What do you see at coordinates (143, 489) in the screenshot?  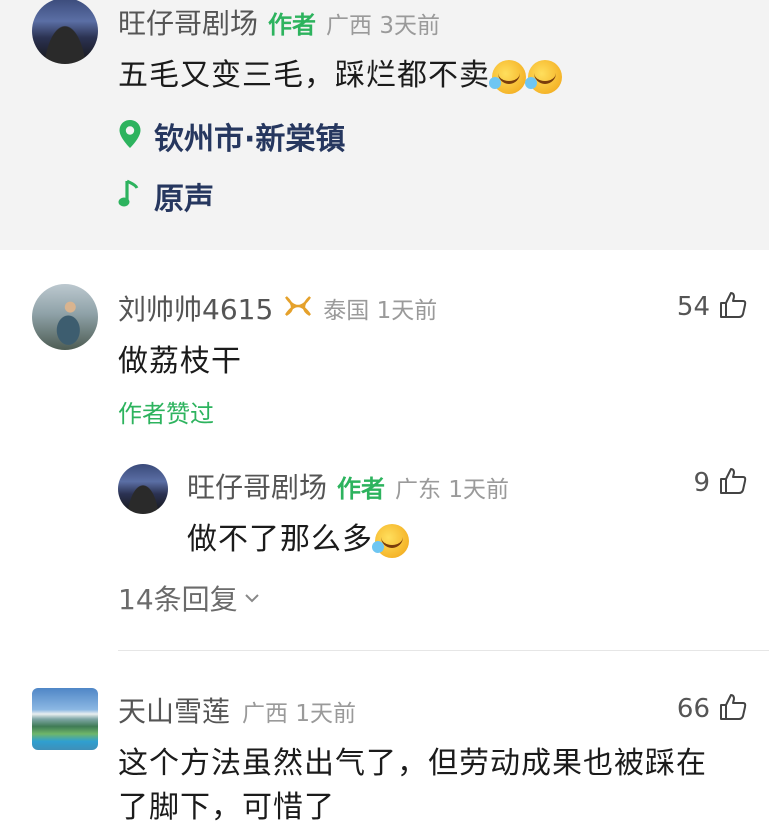 I see `reply-author-avatar` at bounding box center [143, 489].